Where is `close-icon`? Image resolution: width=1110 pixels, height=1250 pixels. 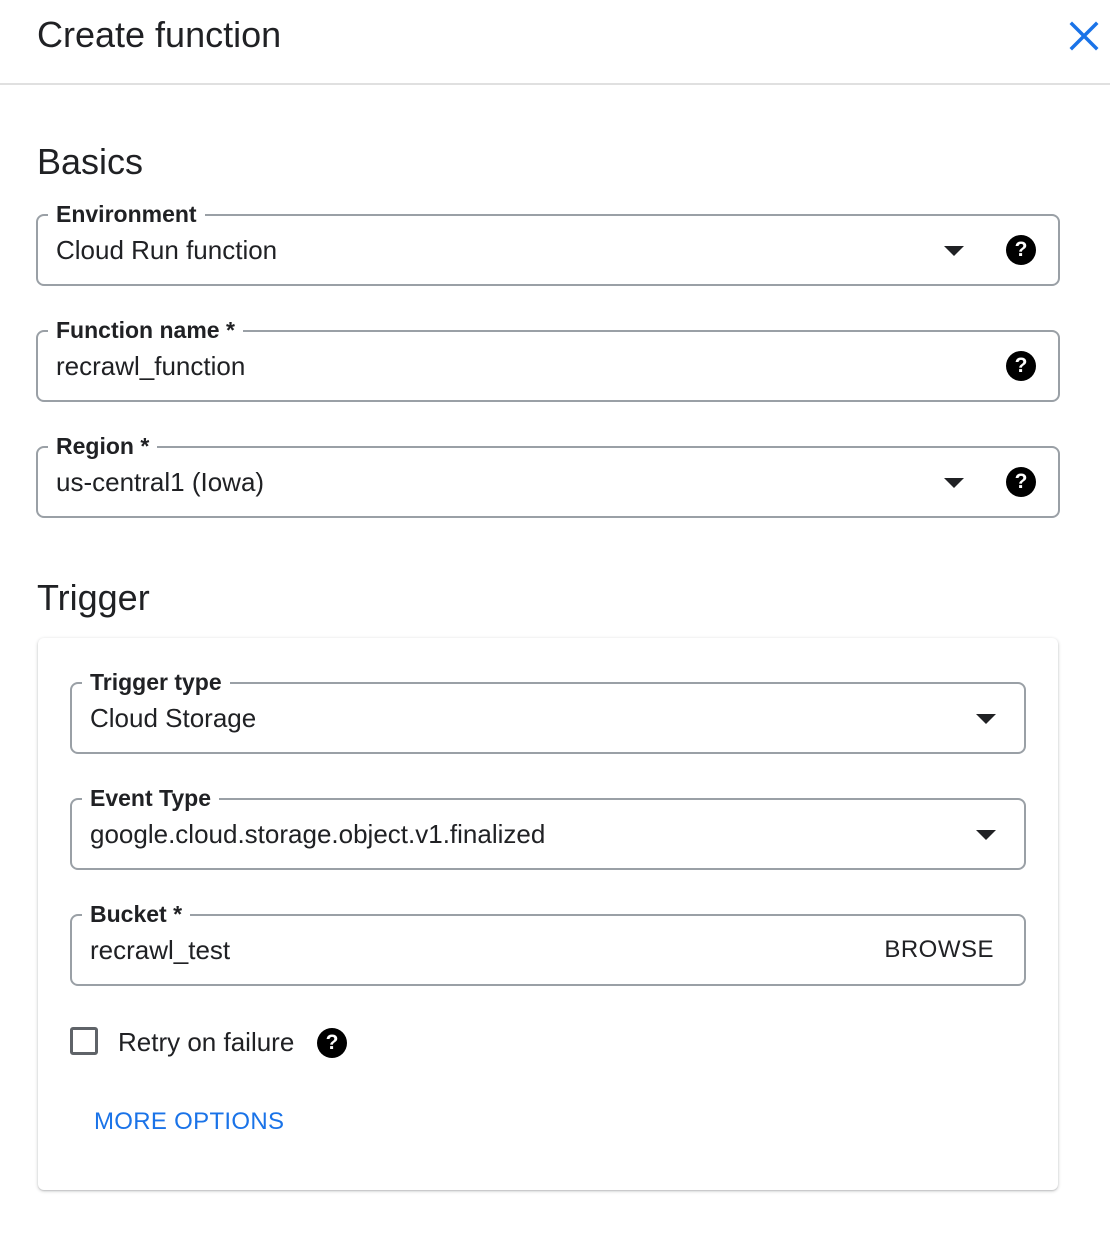 close-icon is located at coordinates (1084, 36).